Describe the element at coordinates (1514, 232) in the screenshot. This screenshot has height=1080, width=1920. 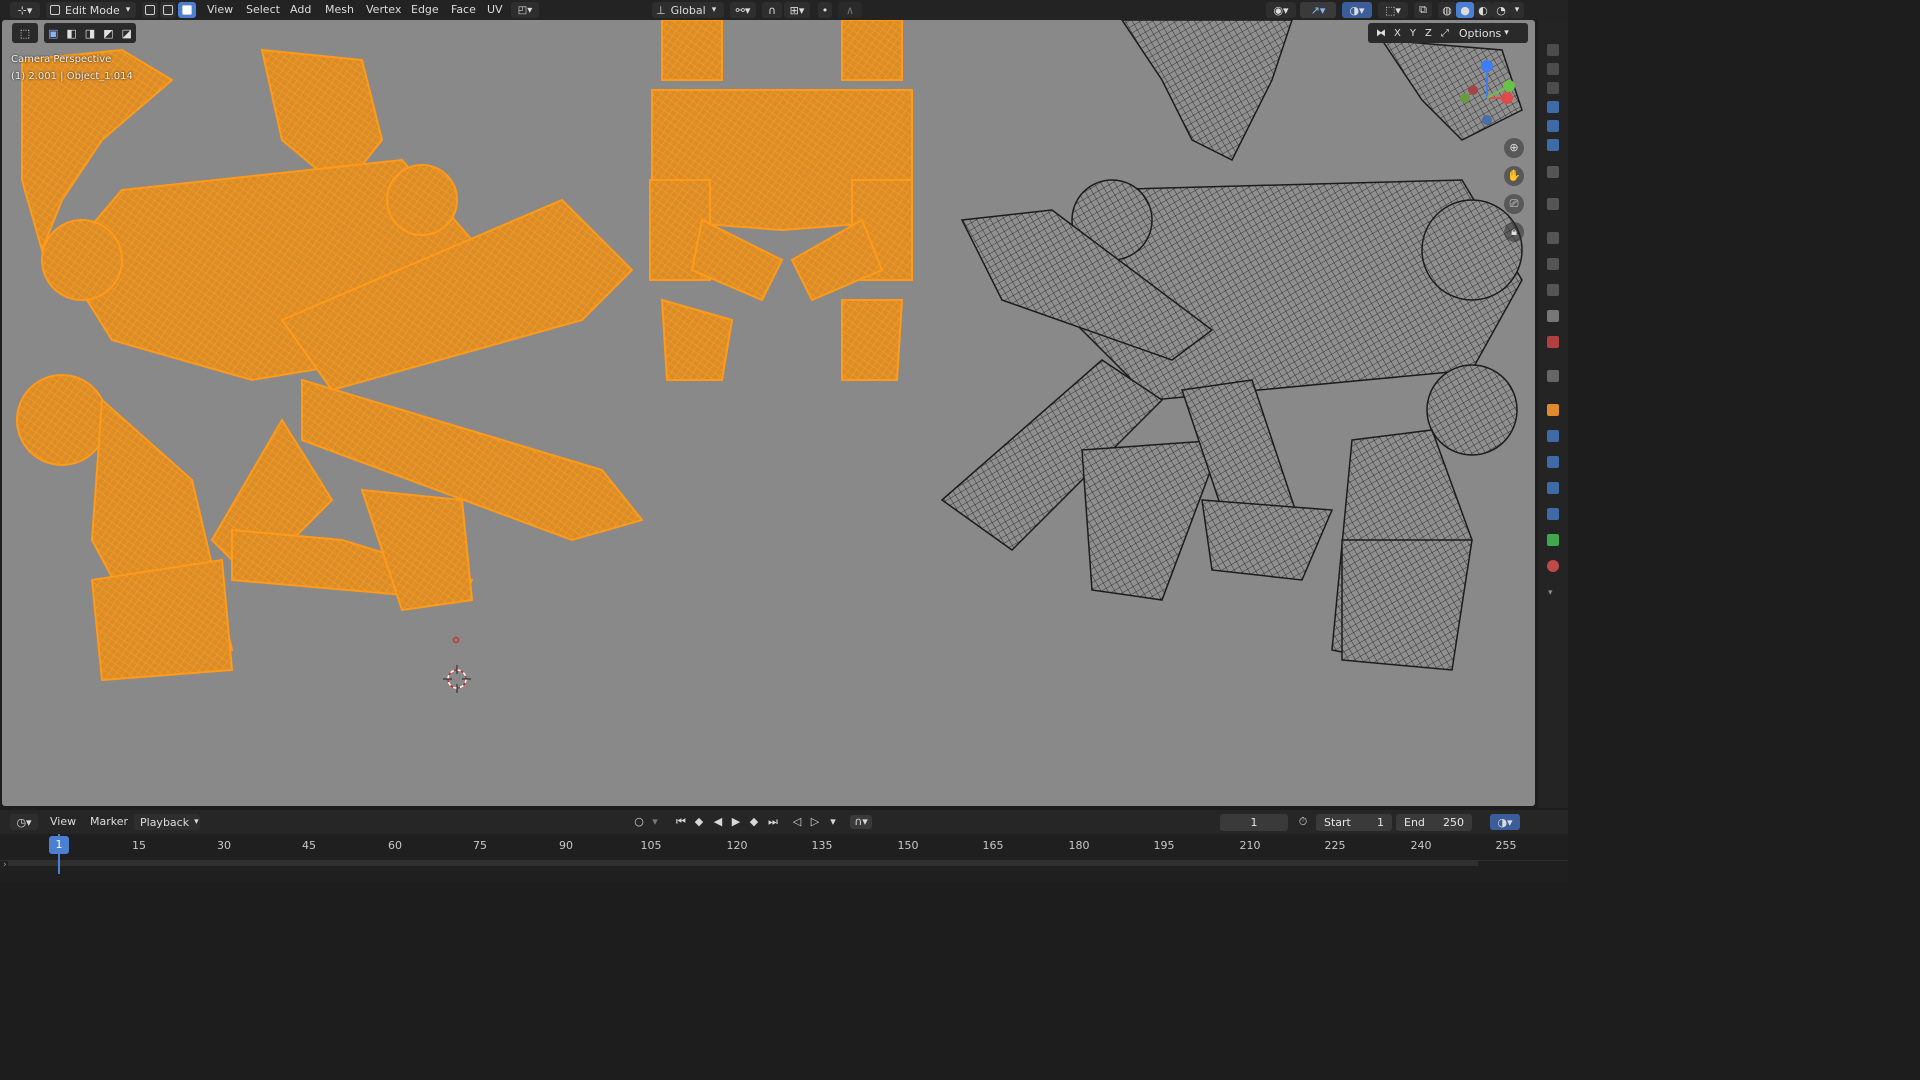
I see `lock-icon: 🔒︎` at that location.